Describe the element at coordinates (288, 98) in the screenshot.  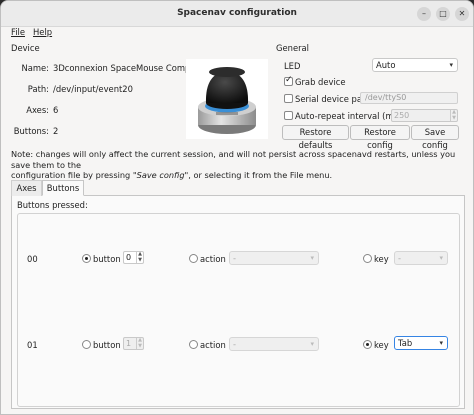
I see `serial-path-checkbox` at that location.